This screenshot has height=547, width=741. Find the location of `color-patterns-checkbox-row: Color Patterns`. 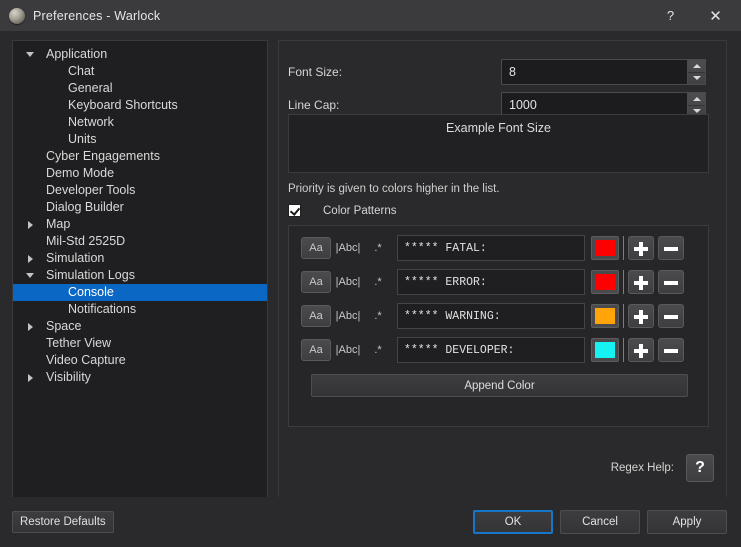

color-patterns-checkbox-row: Color Patterns is located at coordinates (342, 210).